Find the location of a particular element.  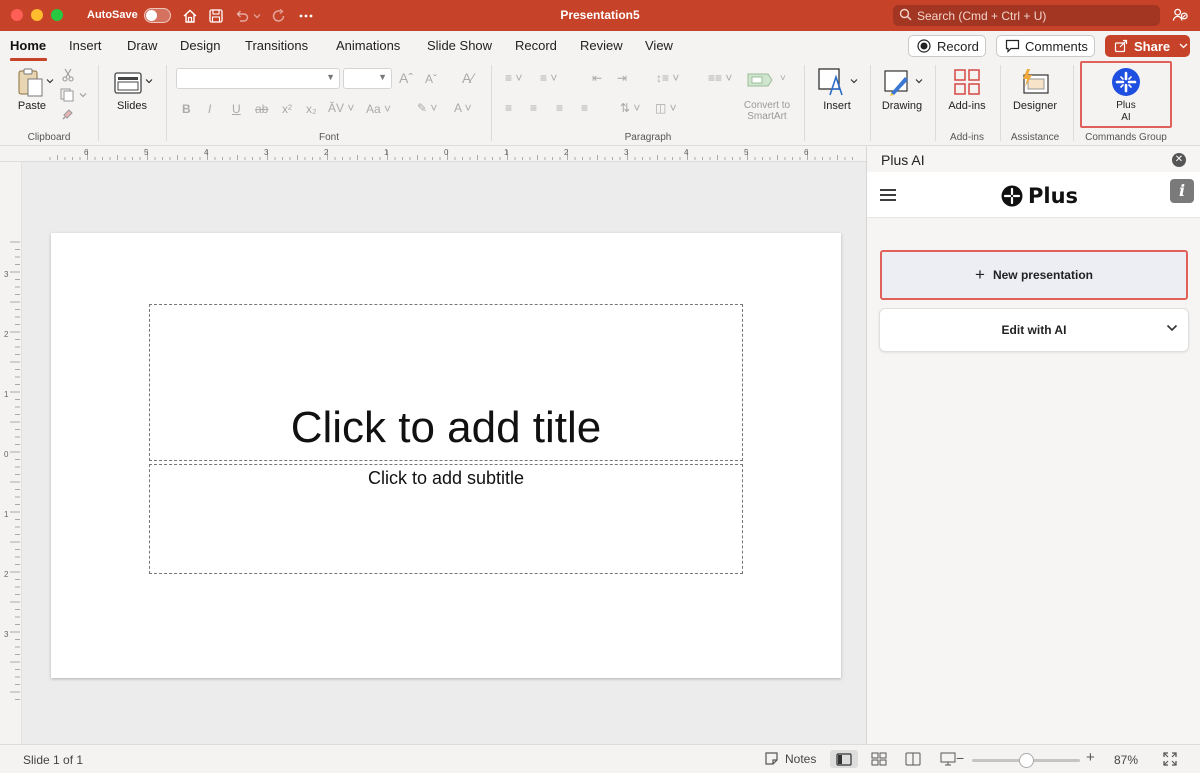

superscript-icon: x² is located at coordinates (287, 109).